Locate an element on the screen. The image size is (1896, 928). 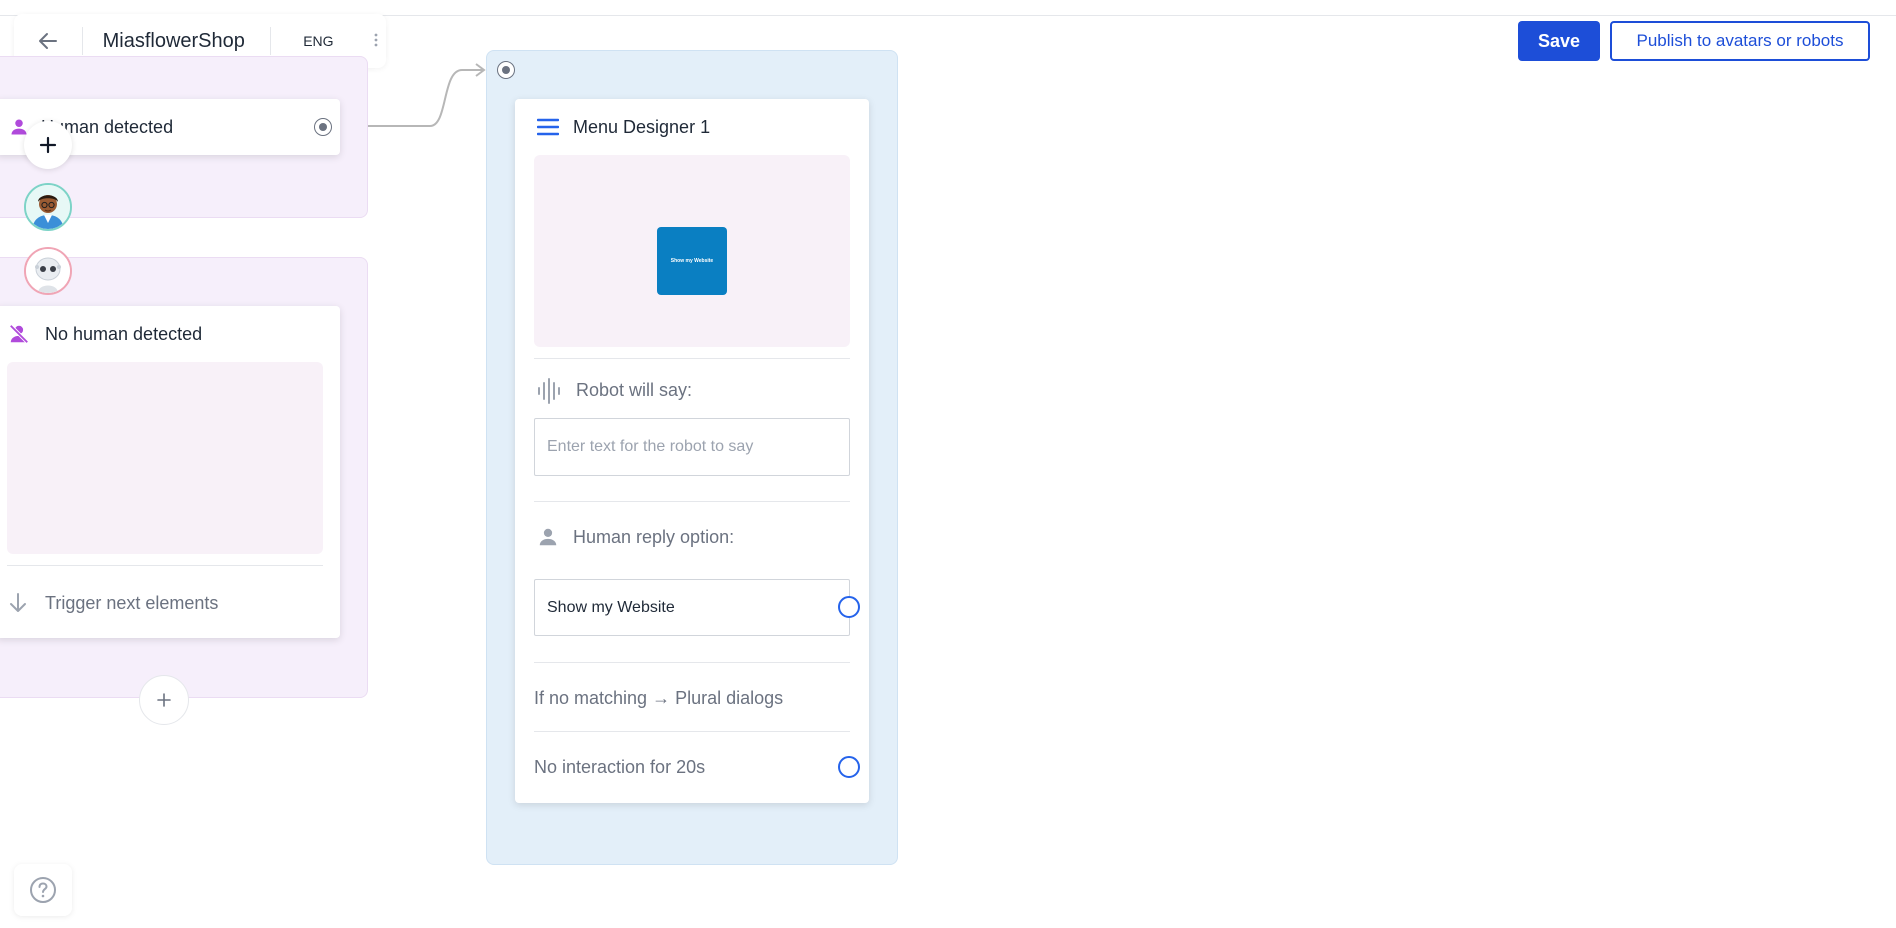
menu-tile-show-website: Show my Website is located at coordinates (692, 261).